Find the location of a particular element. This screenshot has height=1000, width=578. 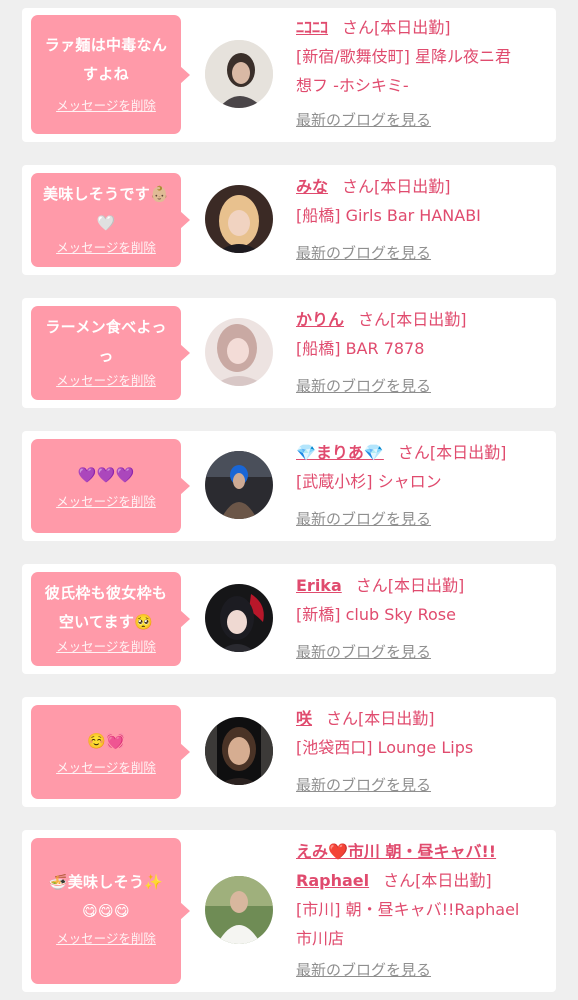

message-text: ☺️💓 is located at coordinates (106, 741).